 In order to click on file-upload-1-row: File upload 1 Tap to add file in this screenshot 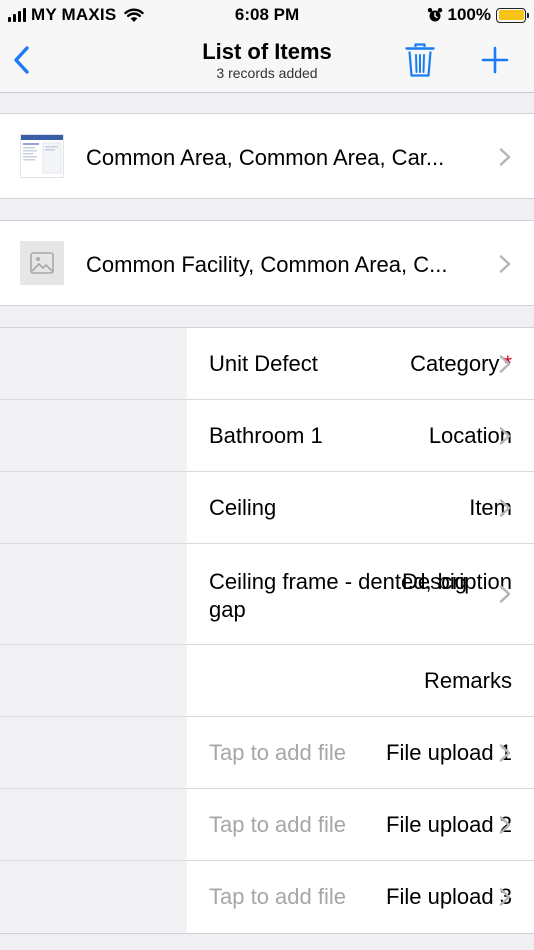, I will do `click(267, 753)`.